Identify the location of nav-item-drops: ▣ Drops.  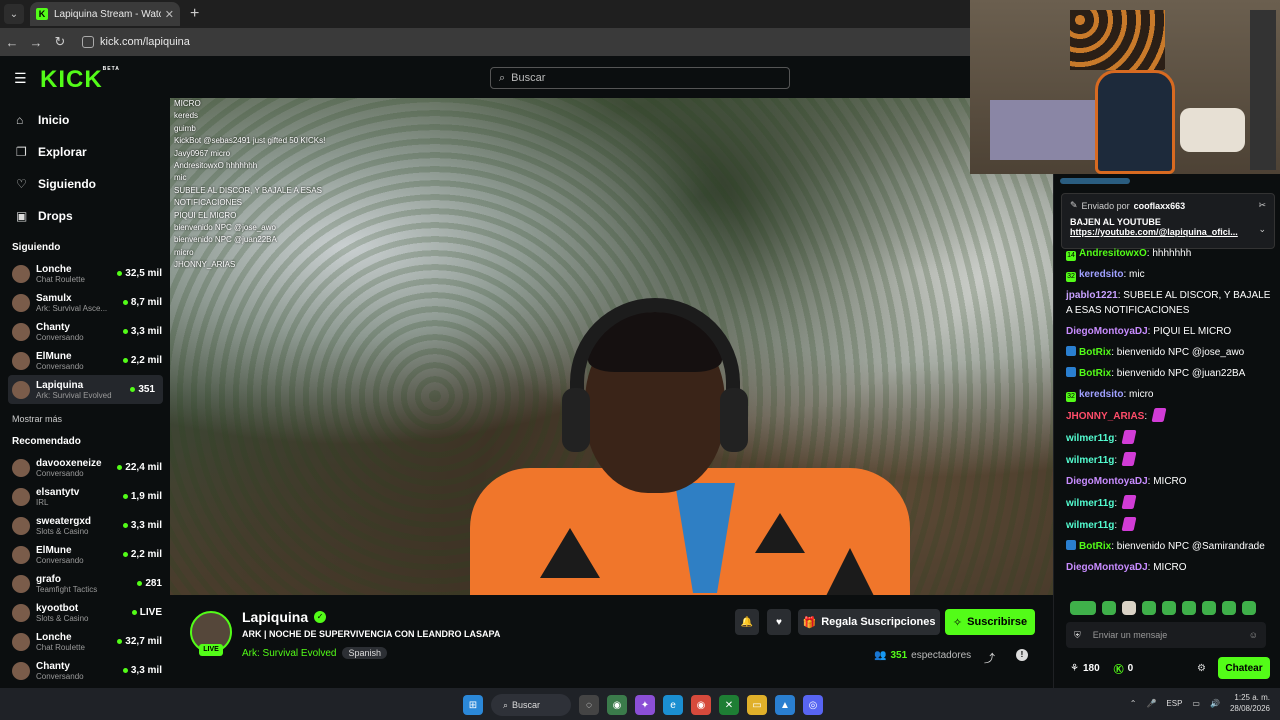
(85, 216).